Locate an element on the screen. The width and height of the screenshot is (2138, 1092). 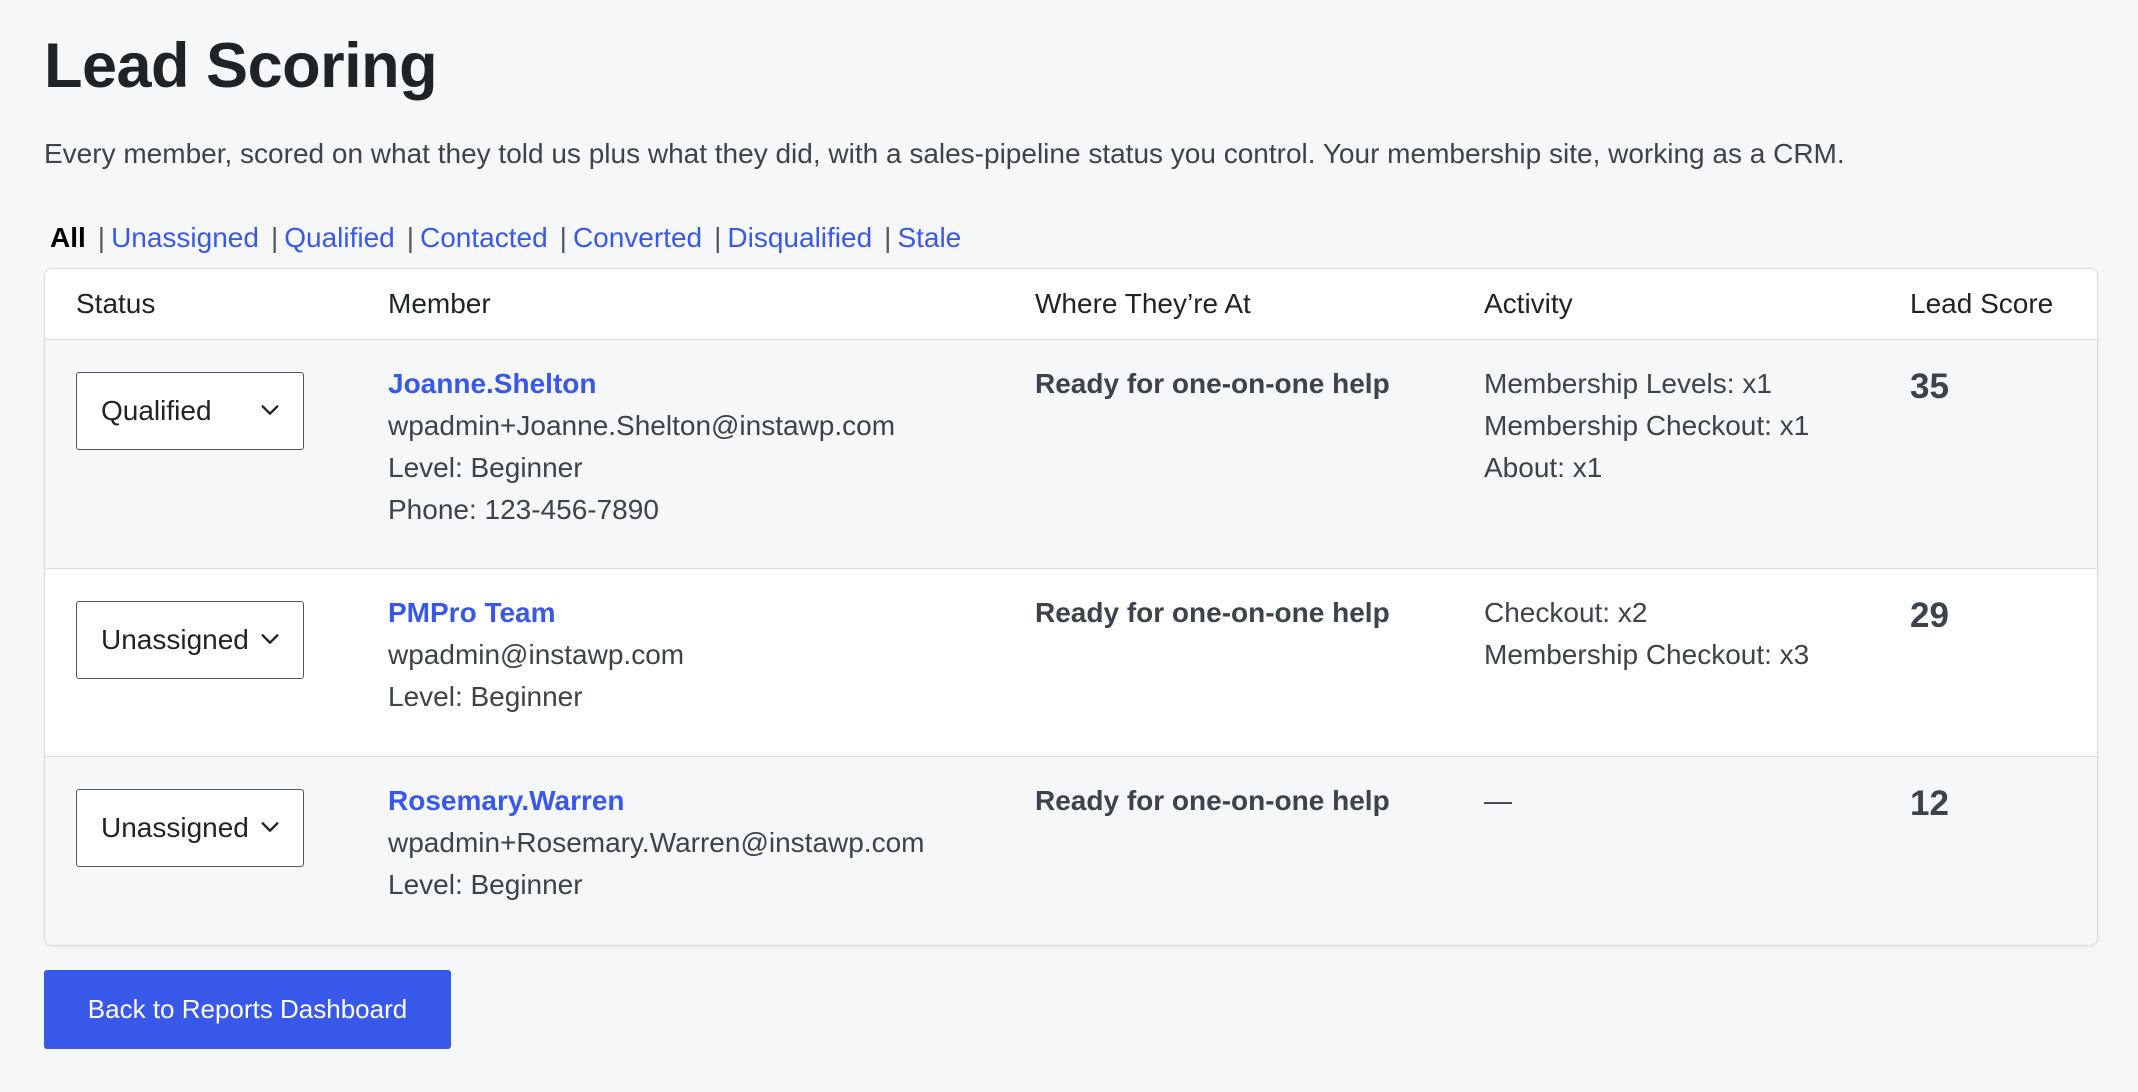
member-name-link: Joanne.Shelton is located at coordinates (492, 384).